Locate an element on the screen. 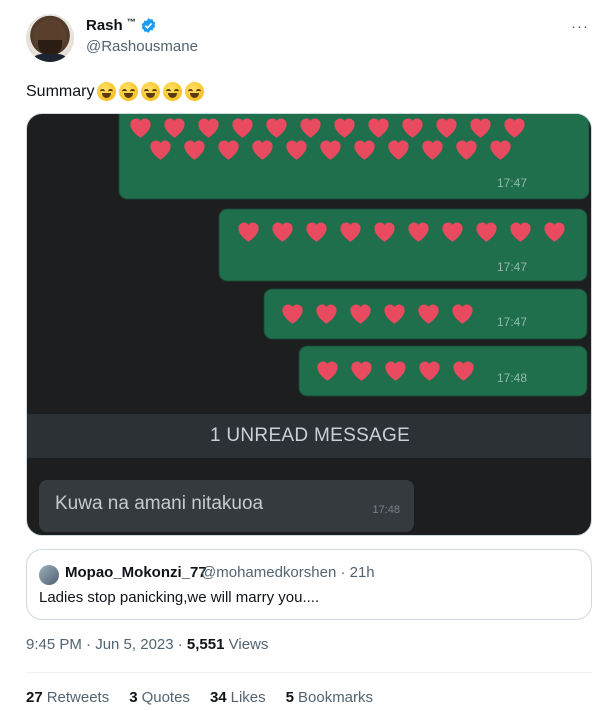 The image size is (613, 711). quotes-stat: 3 Quotes is located at coordinates (159, 697).